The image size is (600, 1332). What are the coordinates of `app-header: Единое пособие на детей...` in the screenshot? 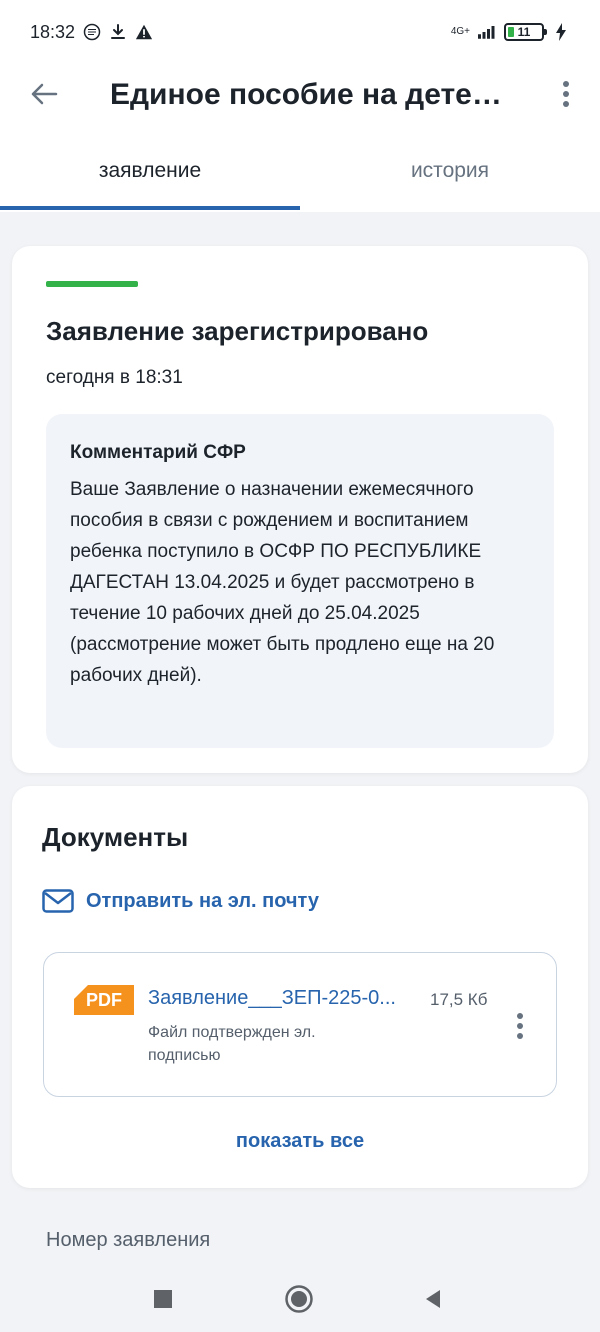 It's located at (300, 97).